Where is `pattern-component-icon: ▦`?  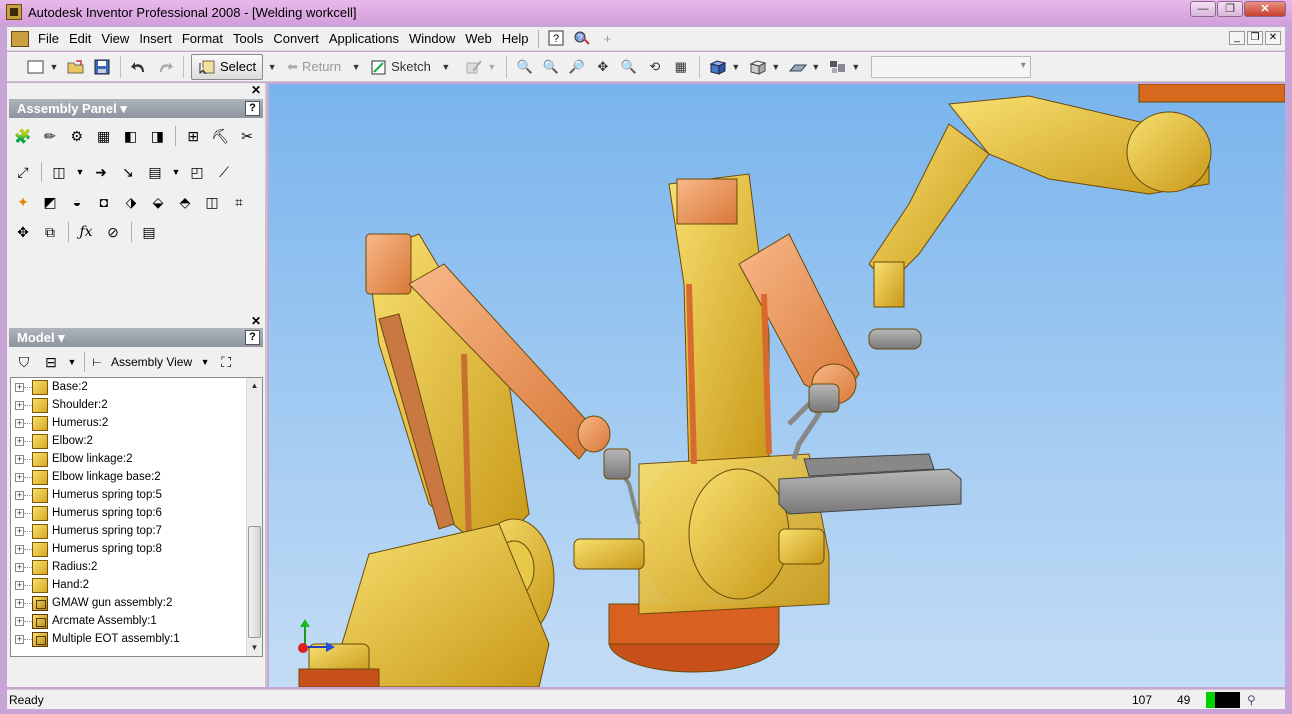 pattern-component-icon: ▦ is located at coordinates (104, 136).